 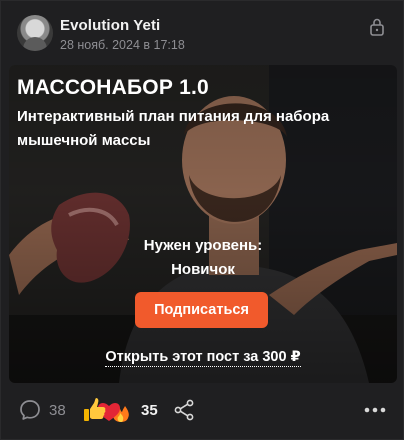 I want to click on author-avatar, so click(x=35, y=33).